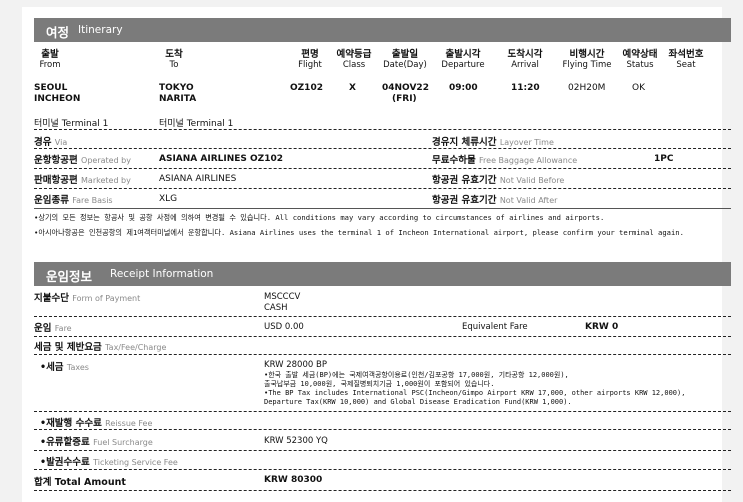 The width and height of the screenshot is (743, 502). What do you see at coordinates (495, 200) in the screenshot?
I see `not-valid-after-label: 항공권 유효기간 Not Valid After` at bounding box center [495, 200].